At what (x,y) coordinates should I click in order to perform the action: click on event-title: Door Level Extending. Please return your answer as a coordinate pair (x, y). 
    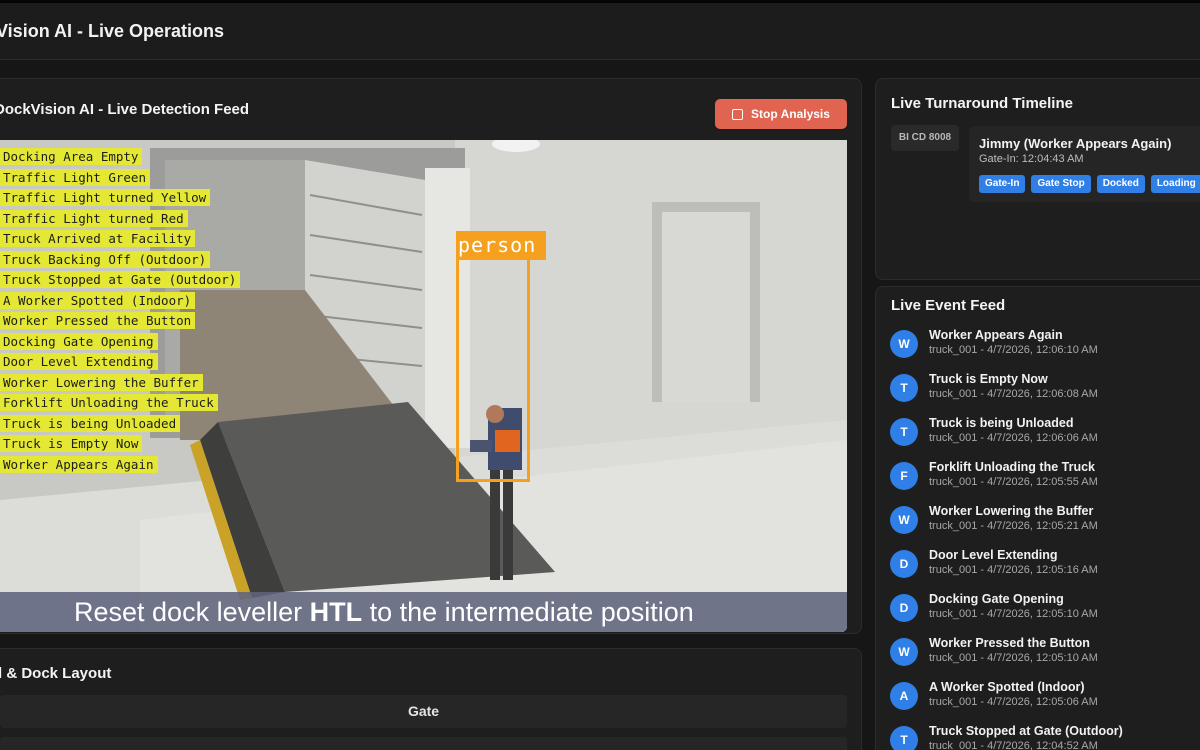
    Looking at the image, I should click on (993, 555).